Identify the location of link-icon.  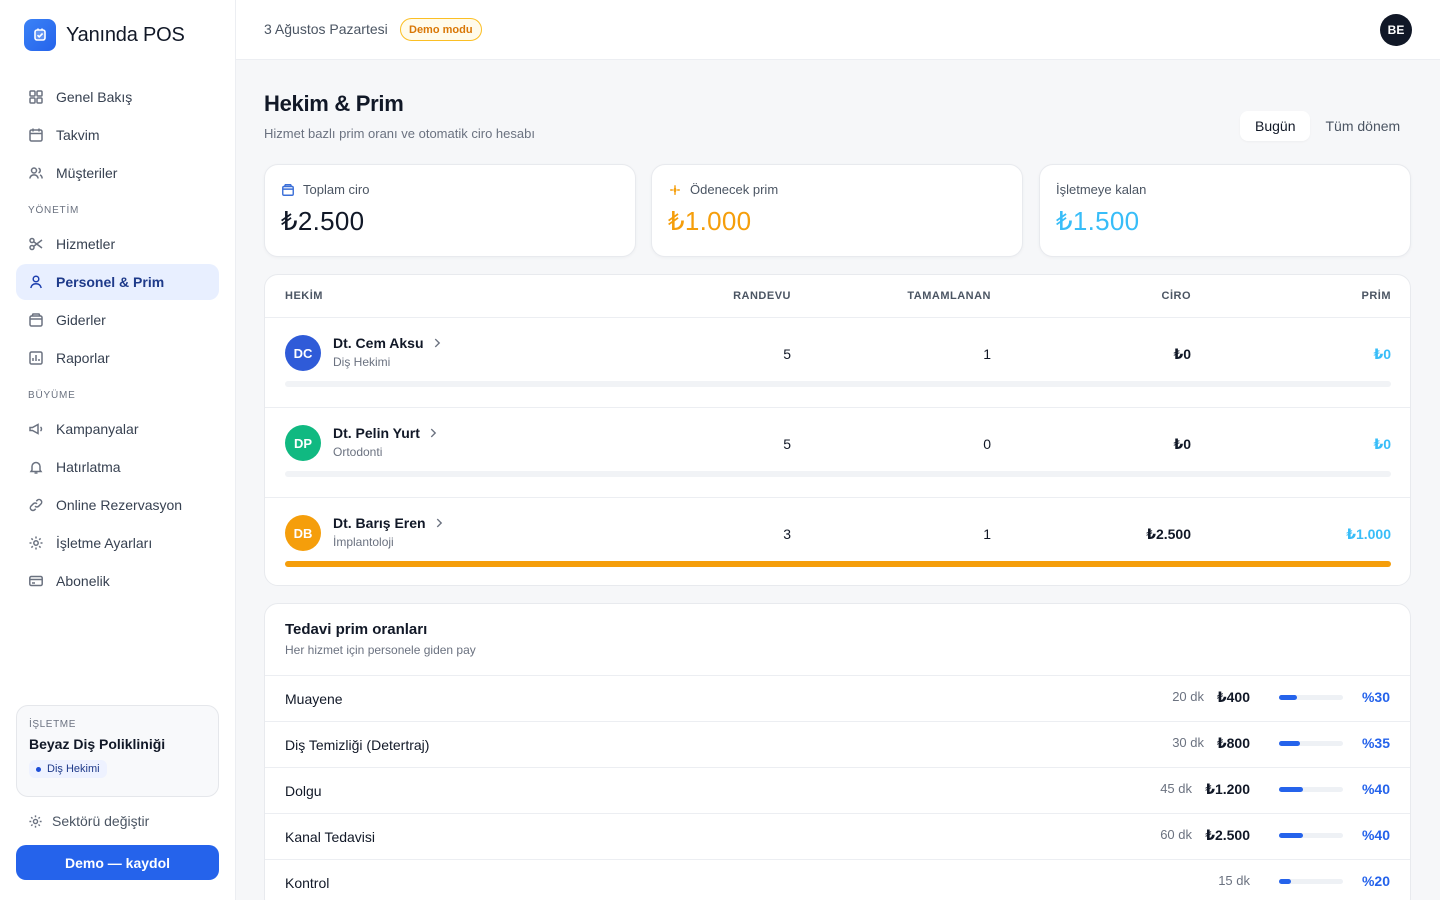
(36, 505).